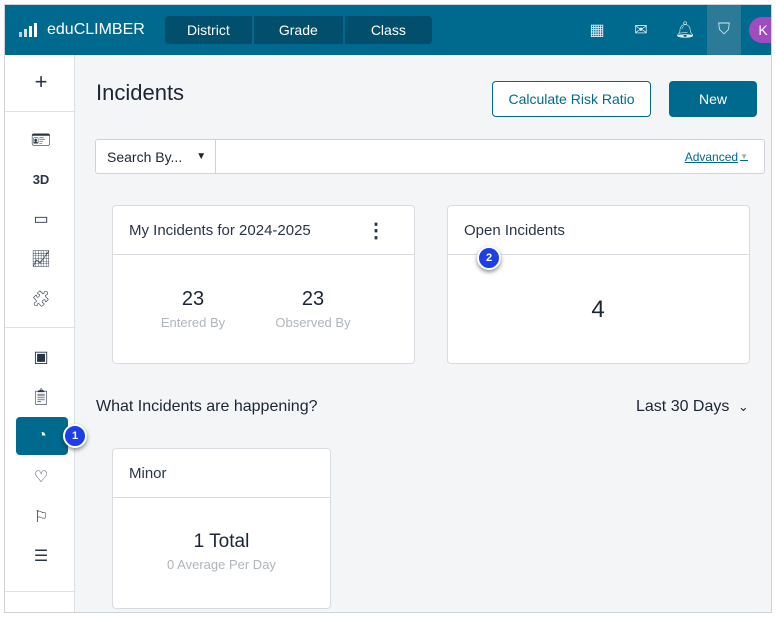 The width and height of the screenshot is (776, 617). I want to click on new-button: New, so click(713, 99).